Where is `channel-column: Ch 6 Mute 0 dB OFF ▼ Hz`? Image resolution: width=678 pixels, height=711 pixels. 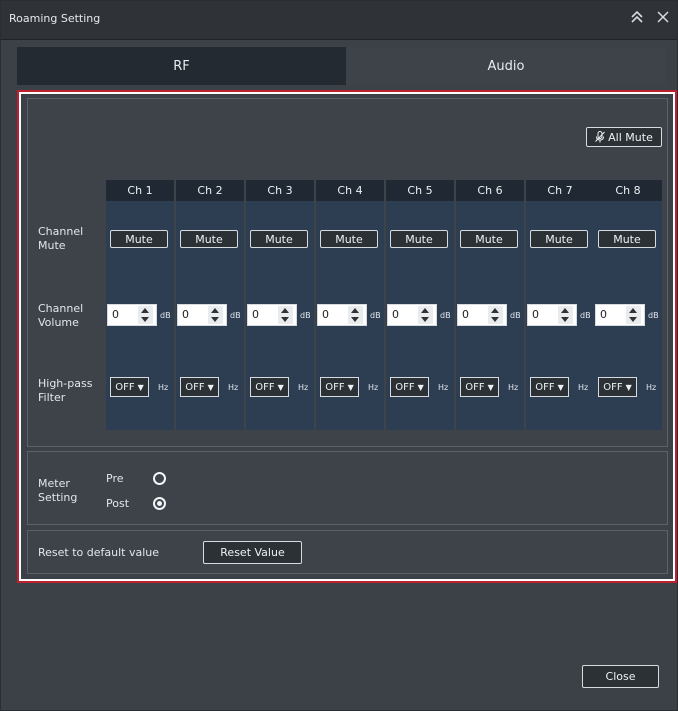
channel-column: Ch 6 Mute 0 dB OFF ▼ Hz is located at coordinates (490, 305).